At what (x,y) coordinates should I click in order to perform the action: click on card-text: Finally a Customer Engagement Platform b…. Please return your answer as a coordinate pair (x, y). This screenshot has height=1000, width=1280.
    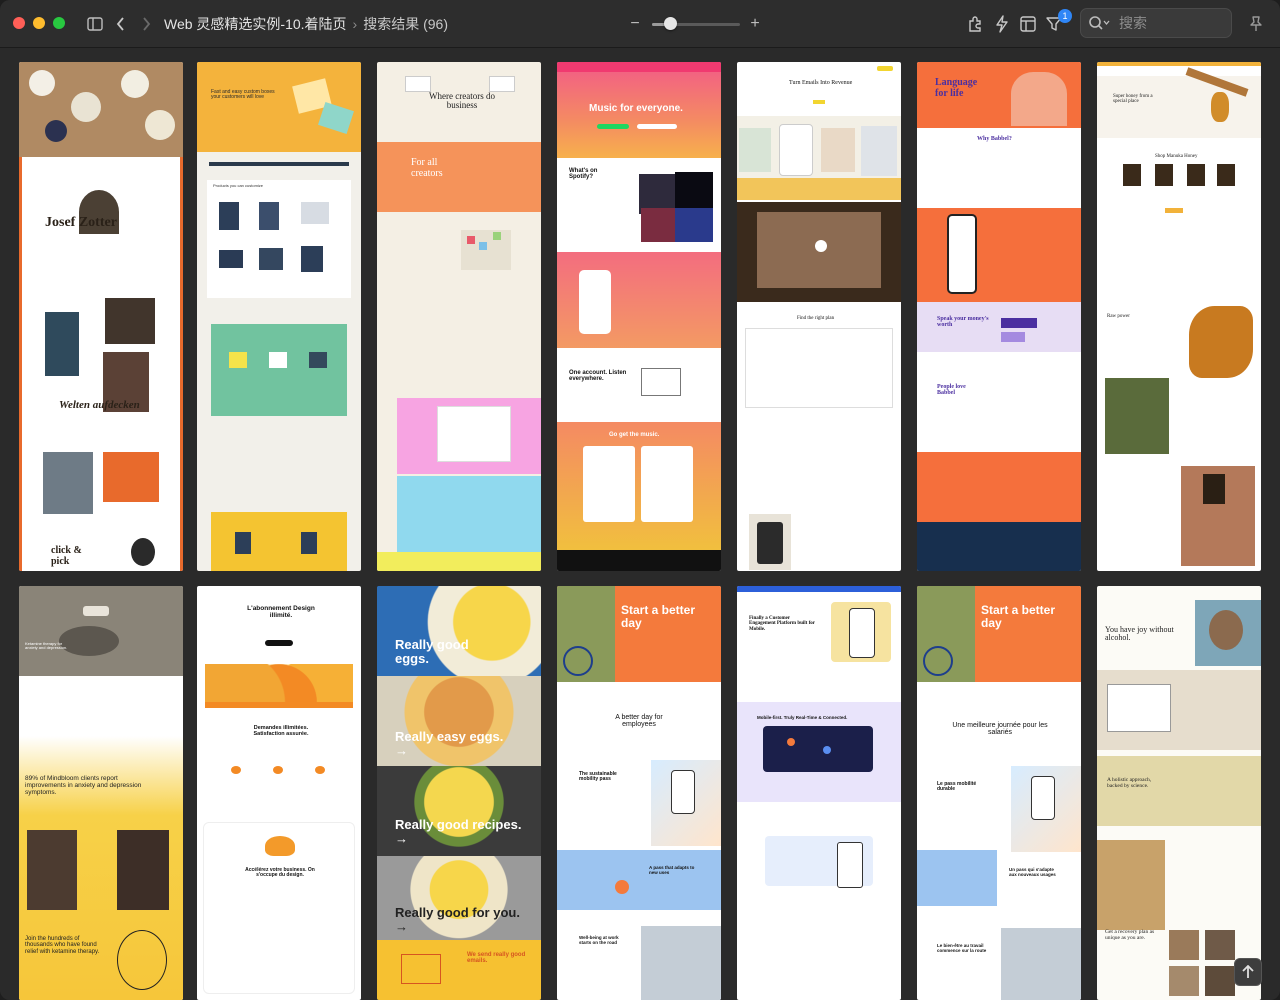
    Looking at the image, I should click on (782, 624).